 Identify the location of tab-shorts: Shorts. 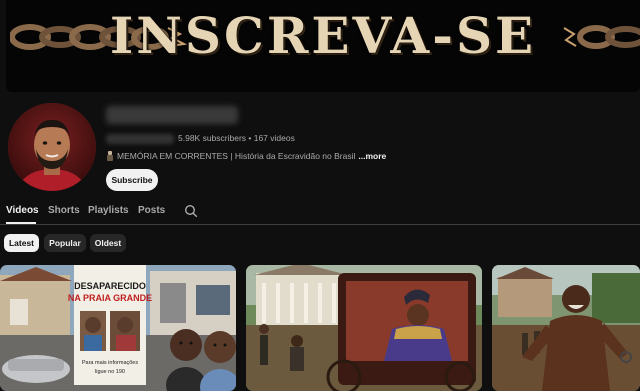
(64, 210).